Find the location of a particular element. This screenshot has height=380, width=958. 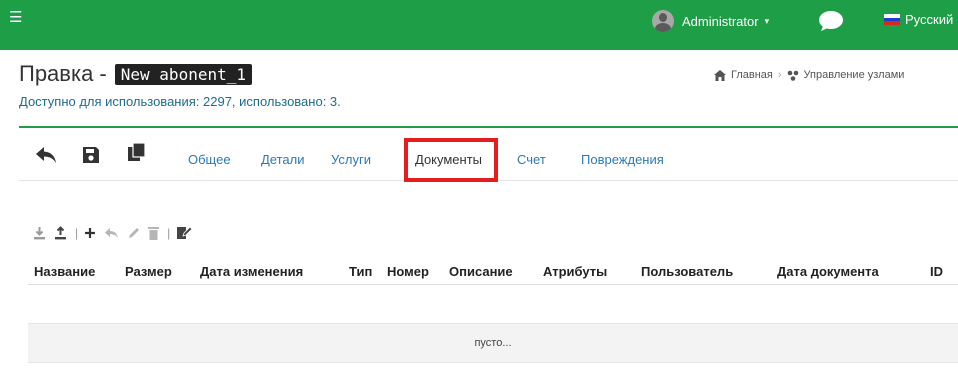

add-icon is located at coordinates (90, 233).